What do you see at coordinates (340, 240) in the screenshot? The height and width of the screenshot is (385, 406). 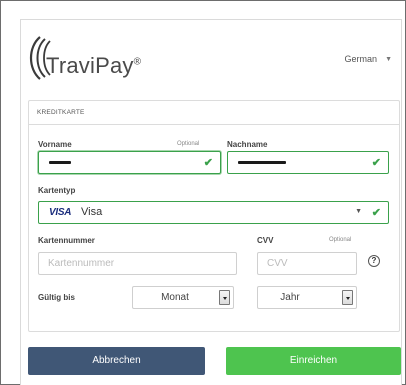 I see `cvv-optional: Optional` at bounding box center [340, 240].